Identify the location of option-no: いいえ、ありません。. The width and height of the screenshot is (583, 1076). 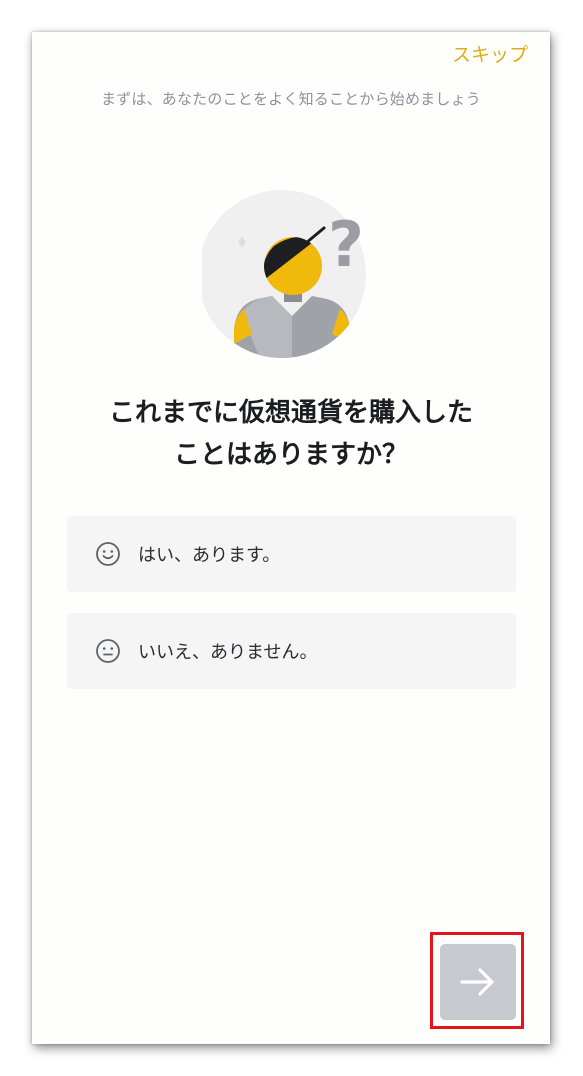
(291, 651).